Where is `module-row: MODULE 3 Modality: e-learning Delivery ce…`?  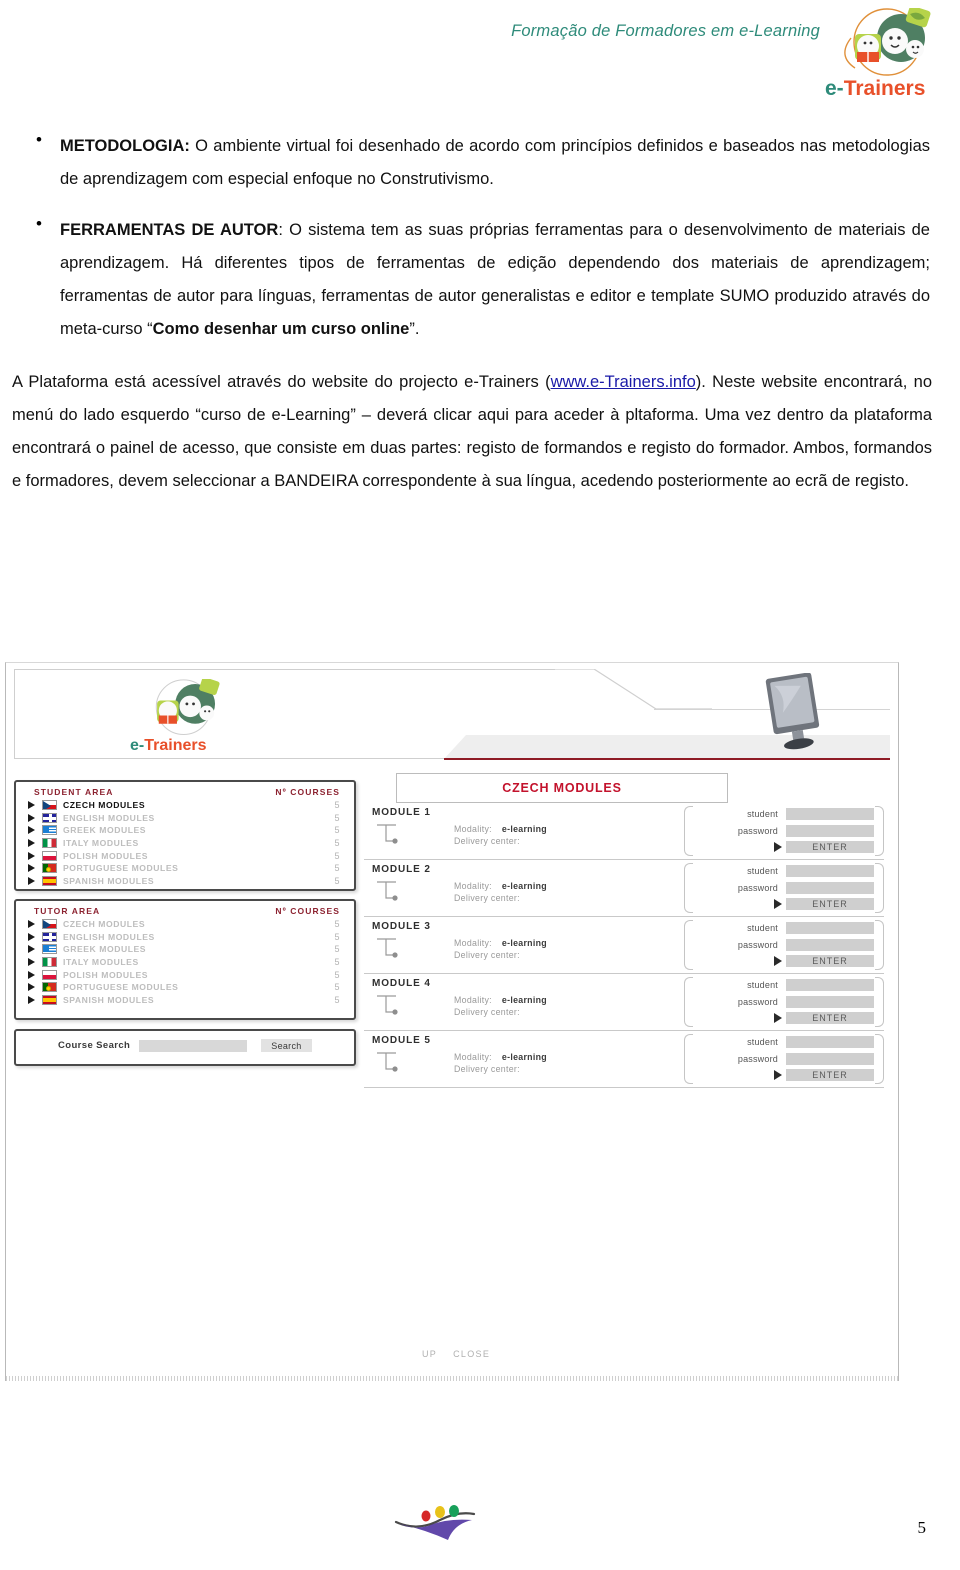
module-row: MODULE 3 Modality: e-learning Delivery ce… is located at coordinates (624, 945).